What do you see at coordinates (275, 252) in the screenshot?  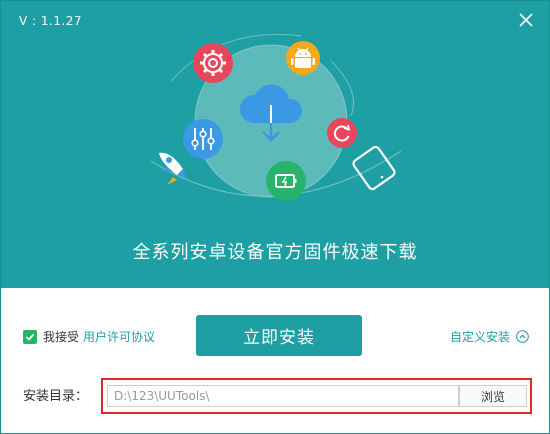 I see `headline-text: 全系列安卓设备官方固件极速下载` at bounding box center [275, 252].